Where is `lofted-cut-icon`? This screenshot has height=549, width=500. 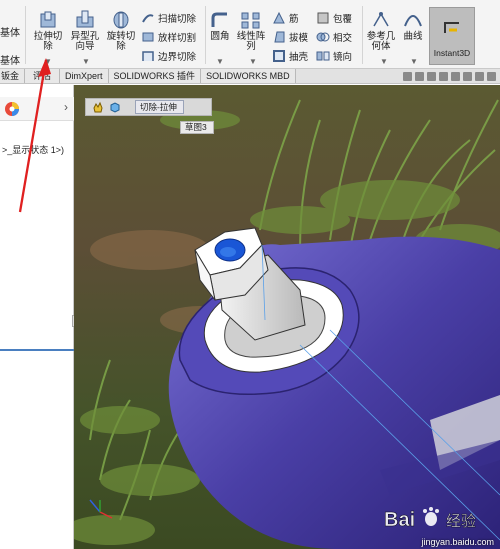
lofted-cut-icon is located at coordinates (148, 37).